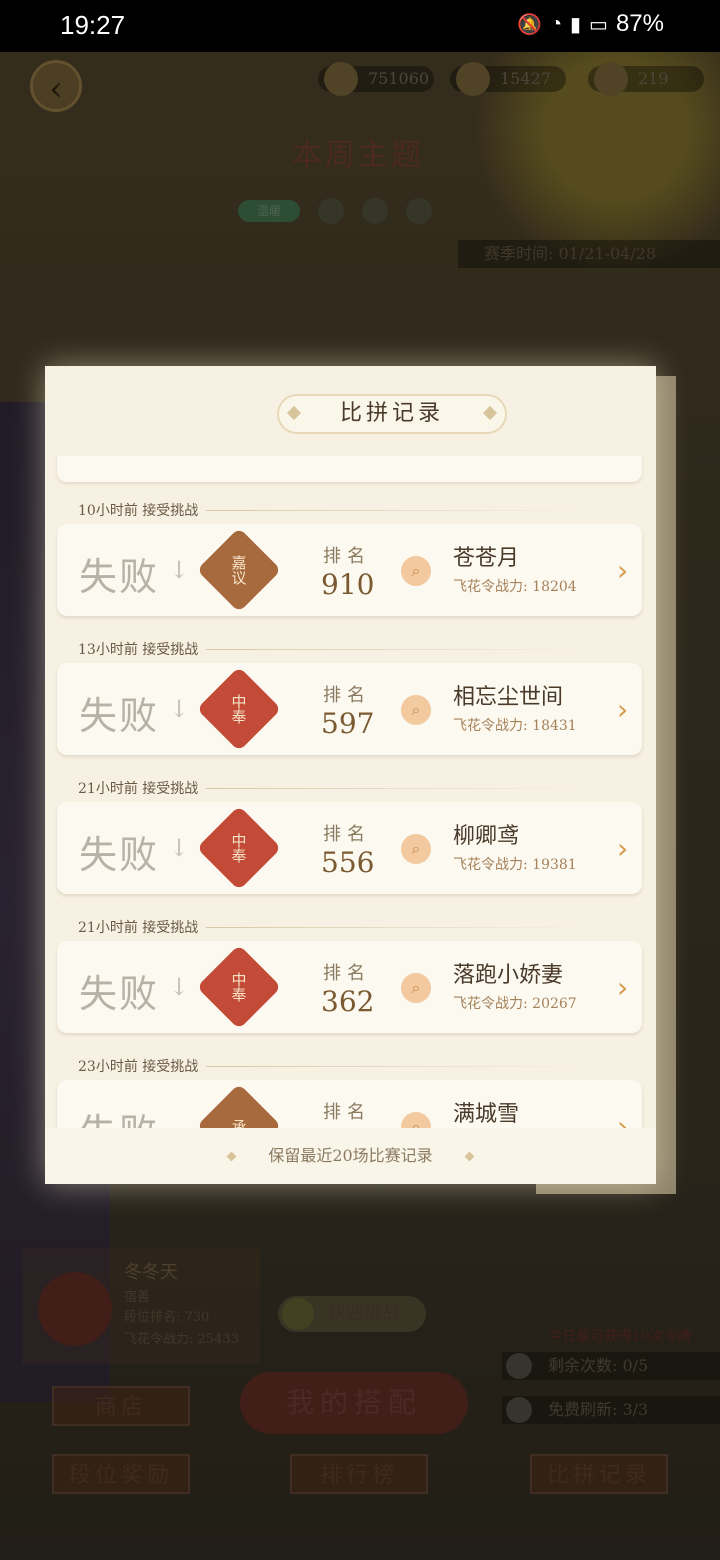 The height and width of the screenshot is (1560, 720). I want to click on record-card: 失败 承 排名 ⌕ 满城雪 ›, so click(349, 1104).